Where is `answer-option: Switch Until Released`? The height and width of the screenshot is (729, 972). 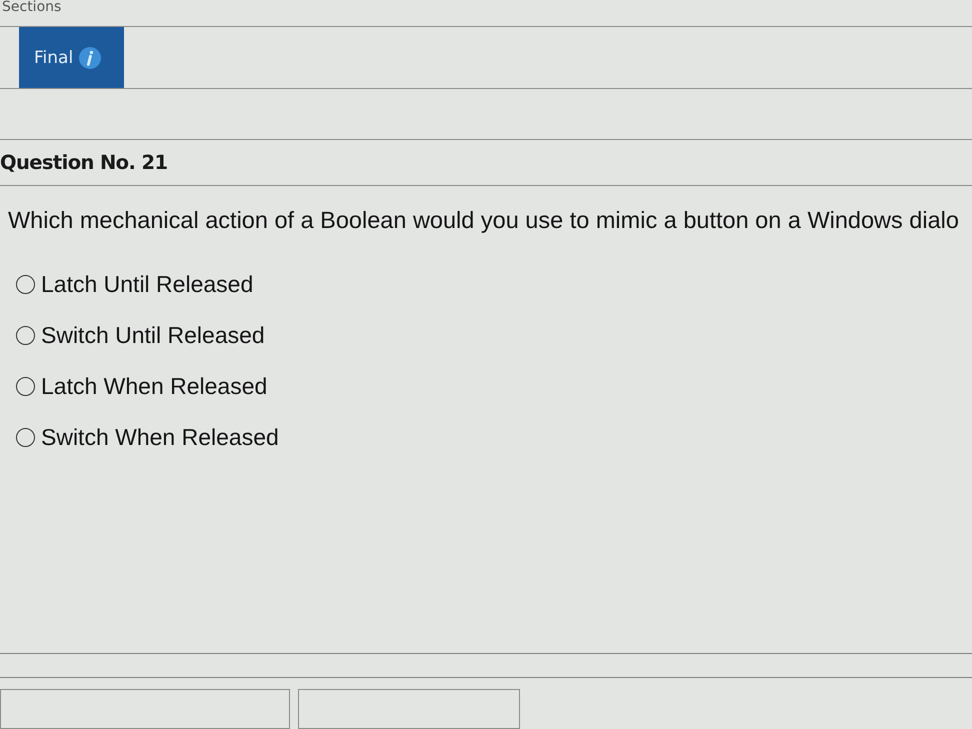
answer-option: Switch Until Released is located at coordinates (132, 335).